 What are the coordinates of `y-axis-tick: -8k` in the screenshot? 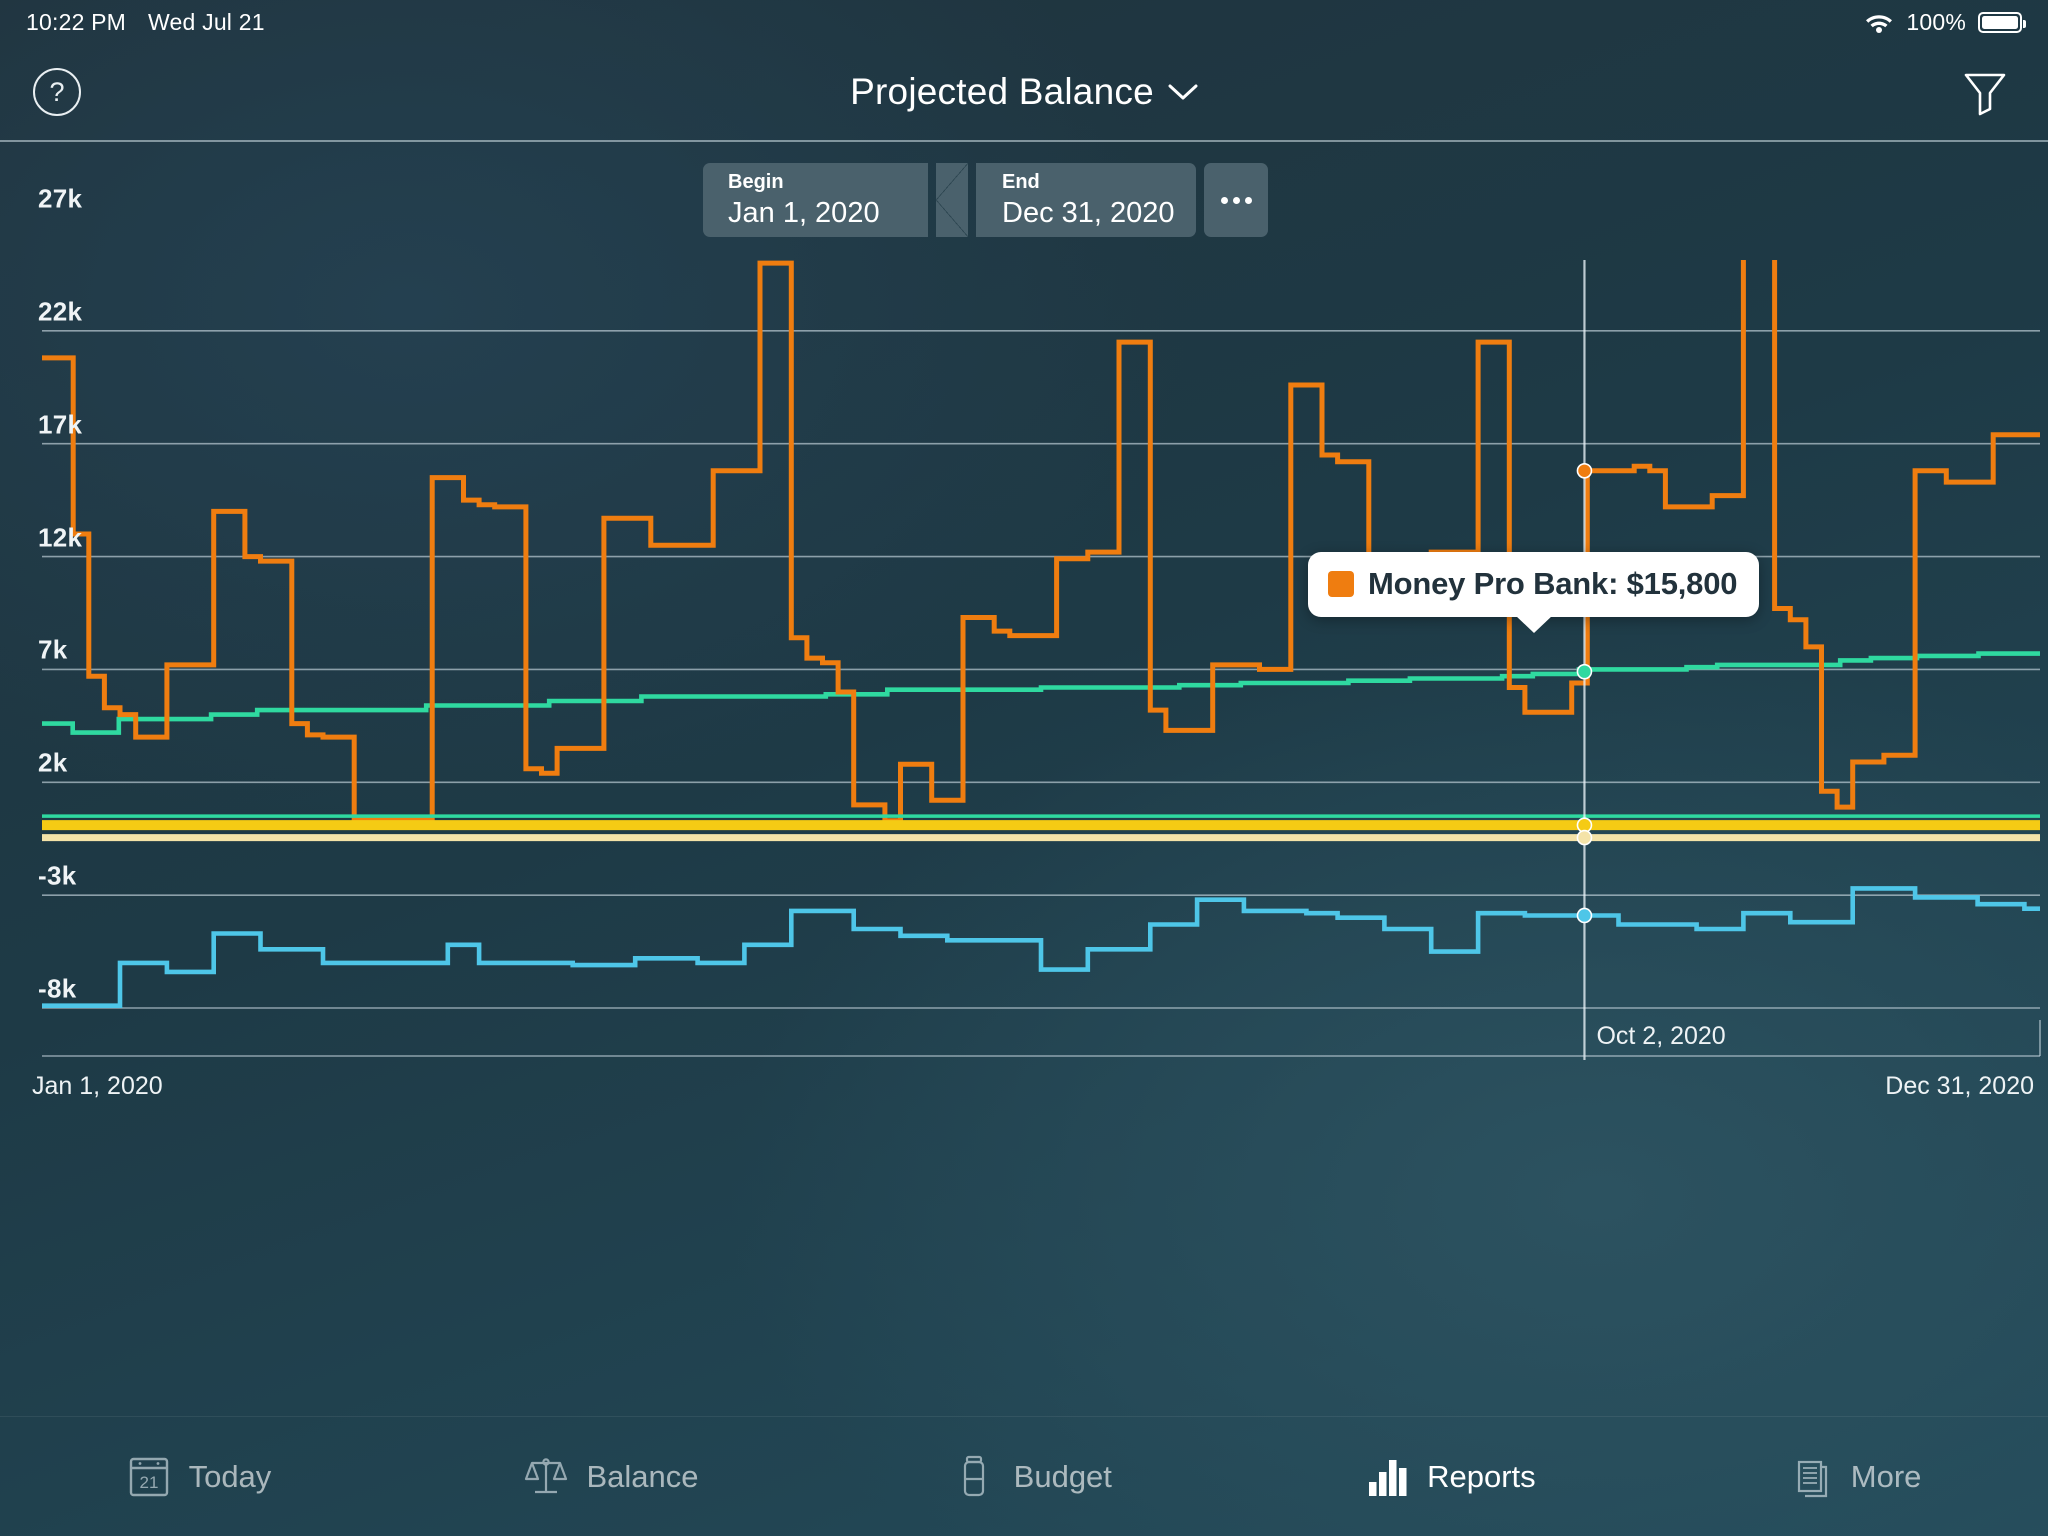 It's located at (57, 988).